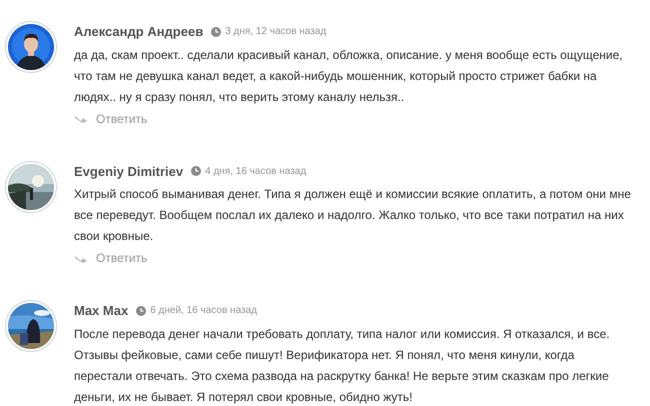  Describe the element at coordinates (203, 311) in the screenshot. I see `comment-time: 6 дней, 16 часов назад` at that location.